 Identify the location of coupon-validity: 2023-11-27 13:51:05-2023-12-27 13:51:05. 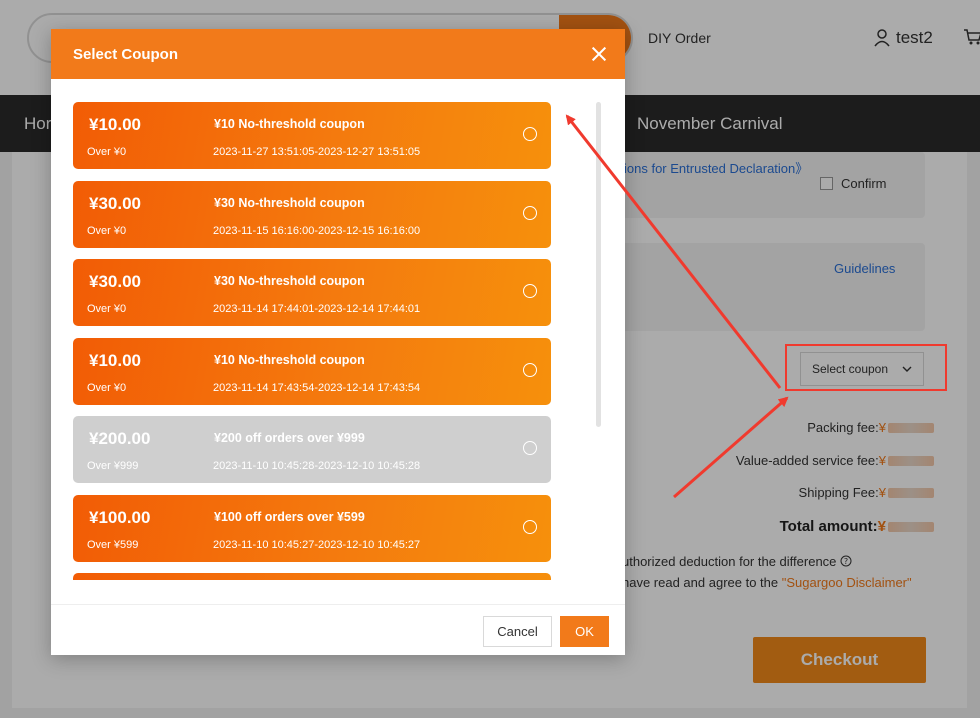
(317, 152).